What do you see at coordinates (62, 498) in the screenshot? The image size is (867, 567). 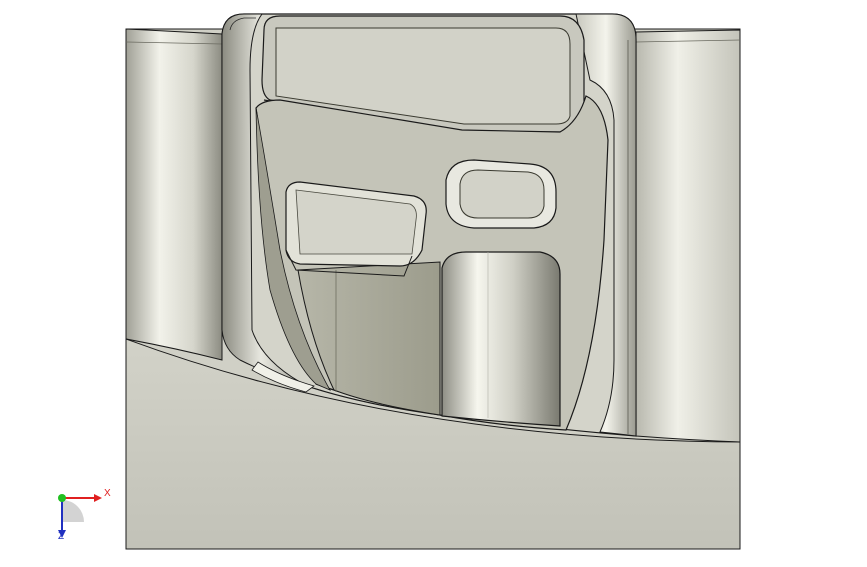 I see `y-axis-dot` at bounding box center [62, 498].